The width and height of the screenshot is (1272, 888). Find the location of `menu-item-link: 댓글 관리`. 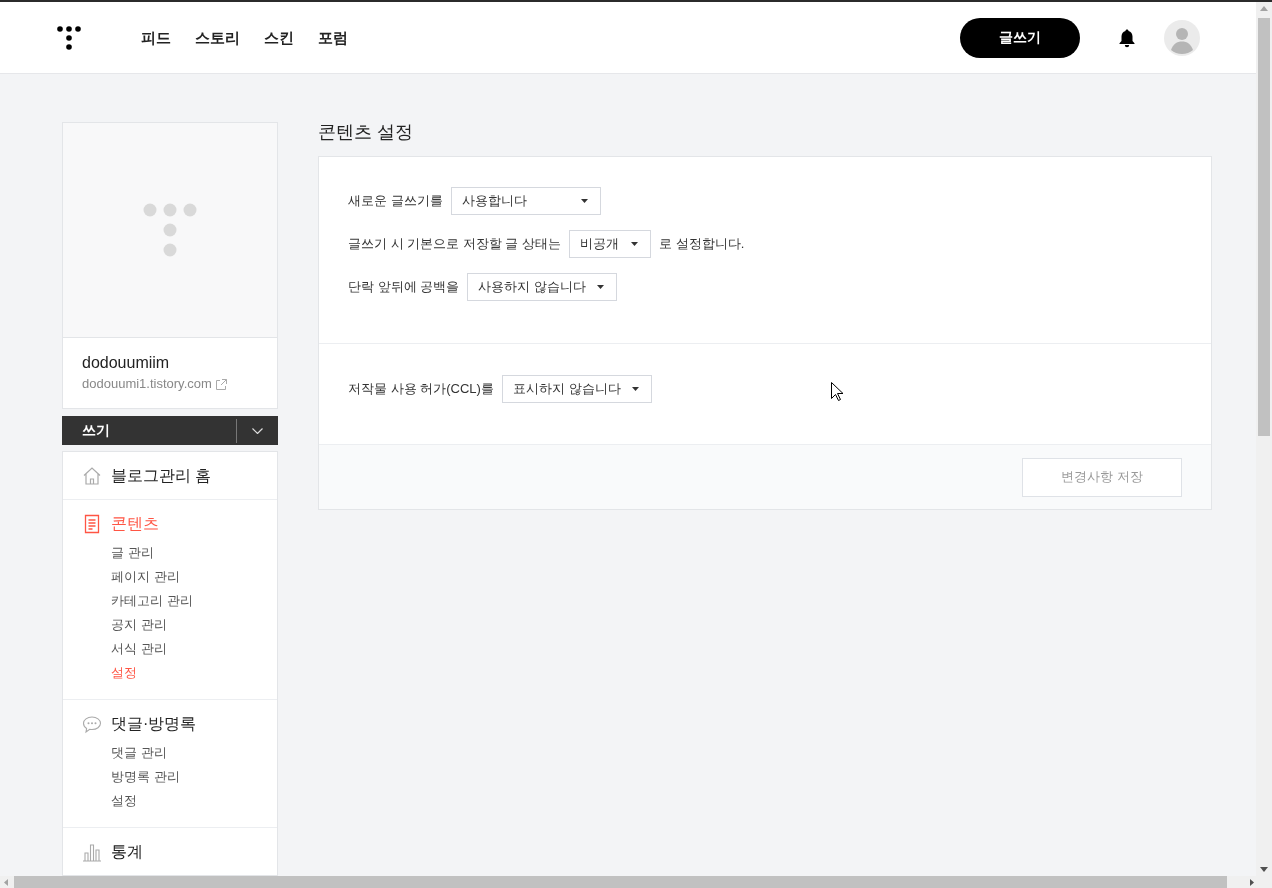

menu-item-link: 댓글 관리 is located at coordinates (139, 753).